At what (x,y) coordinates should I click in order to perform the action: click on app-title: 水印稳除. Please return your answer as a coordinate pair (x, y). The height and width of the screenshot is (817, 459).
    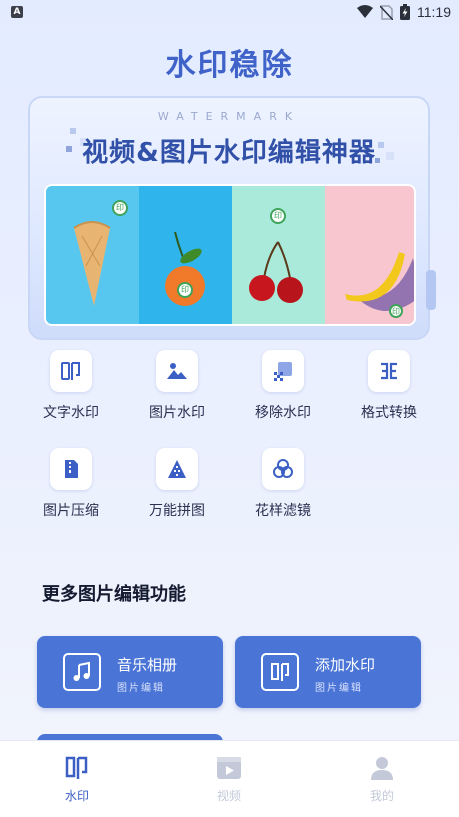
    Looking at the image, I should click on (229, 65).